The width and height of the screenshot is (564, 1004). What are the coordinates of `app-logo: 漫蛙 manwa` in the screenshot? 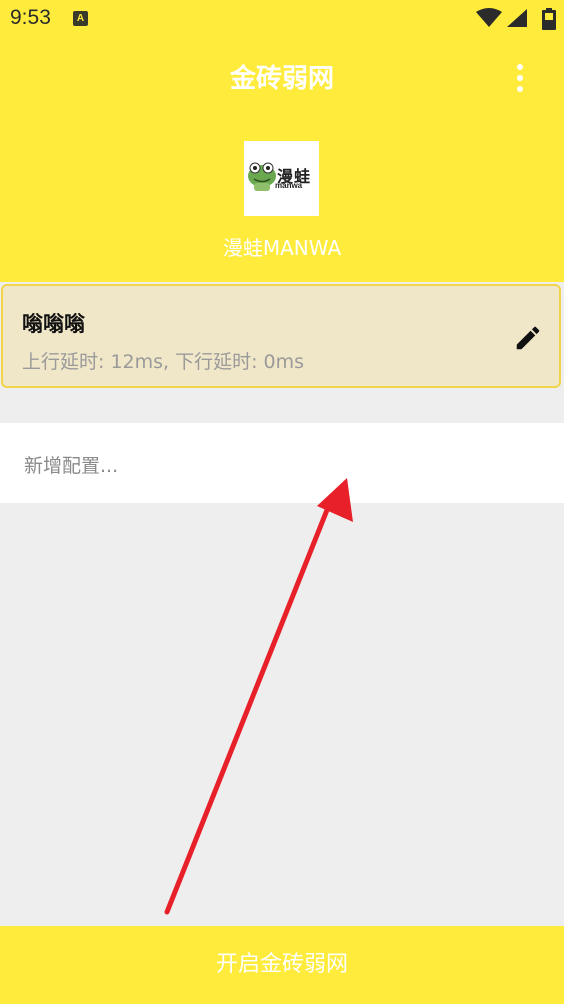 It's located at (281, 178).